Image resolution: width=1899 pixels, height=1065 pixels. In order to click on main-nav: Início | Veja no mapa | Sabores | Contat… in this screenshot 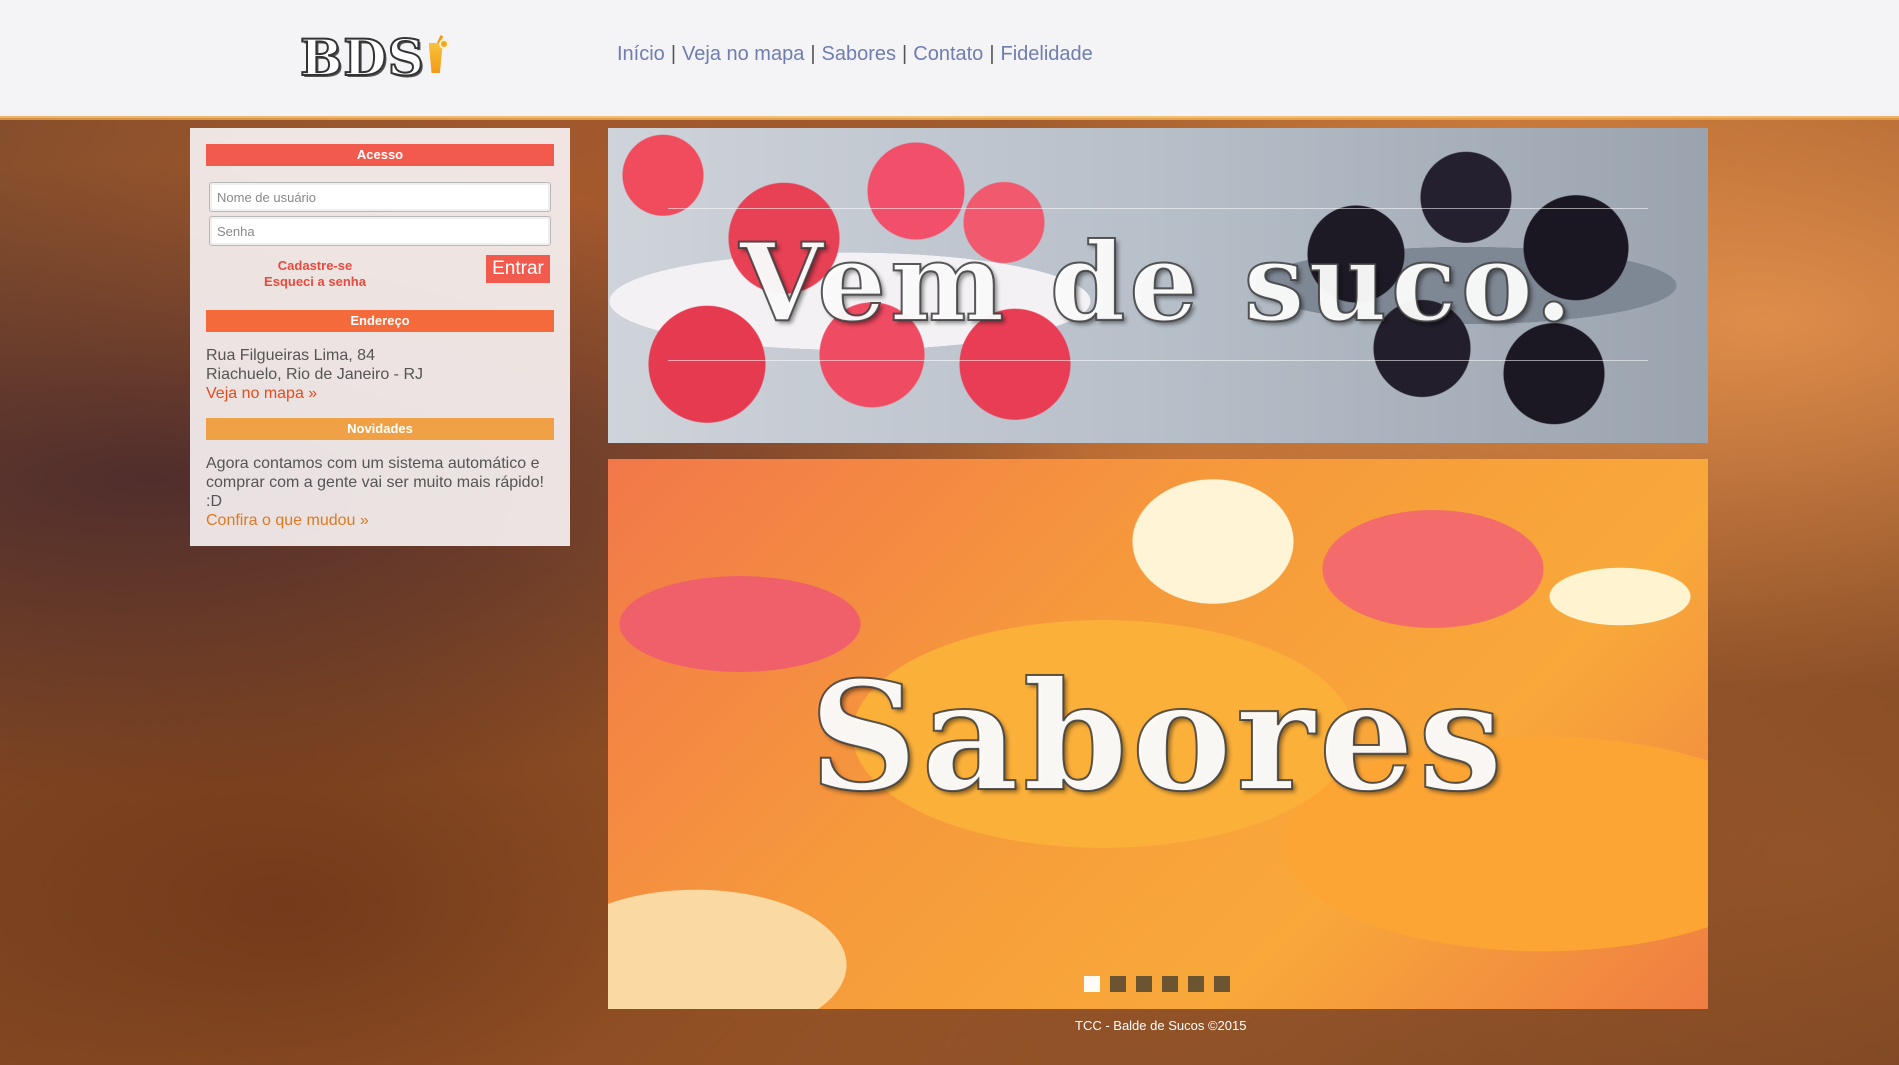, I will do `click(855, 54)`.